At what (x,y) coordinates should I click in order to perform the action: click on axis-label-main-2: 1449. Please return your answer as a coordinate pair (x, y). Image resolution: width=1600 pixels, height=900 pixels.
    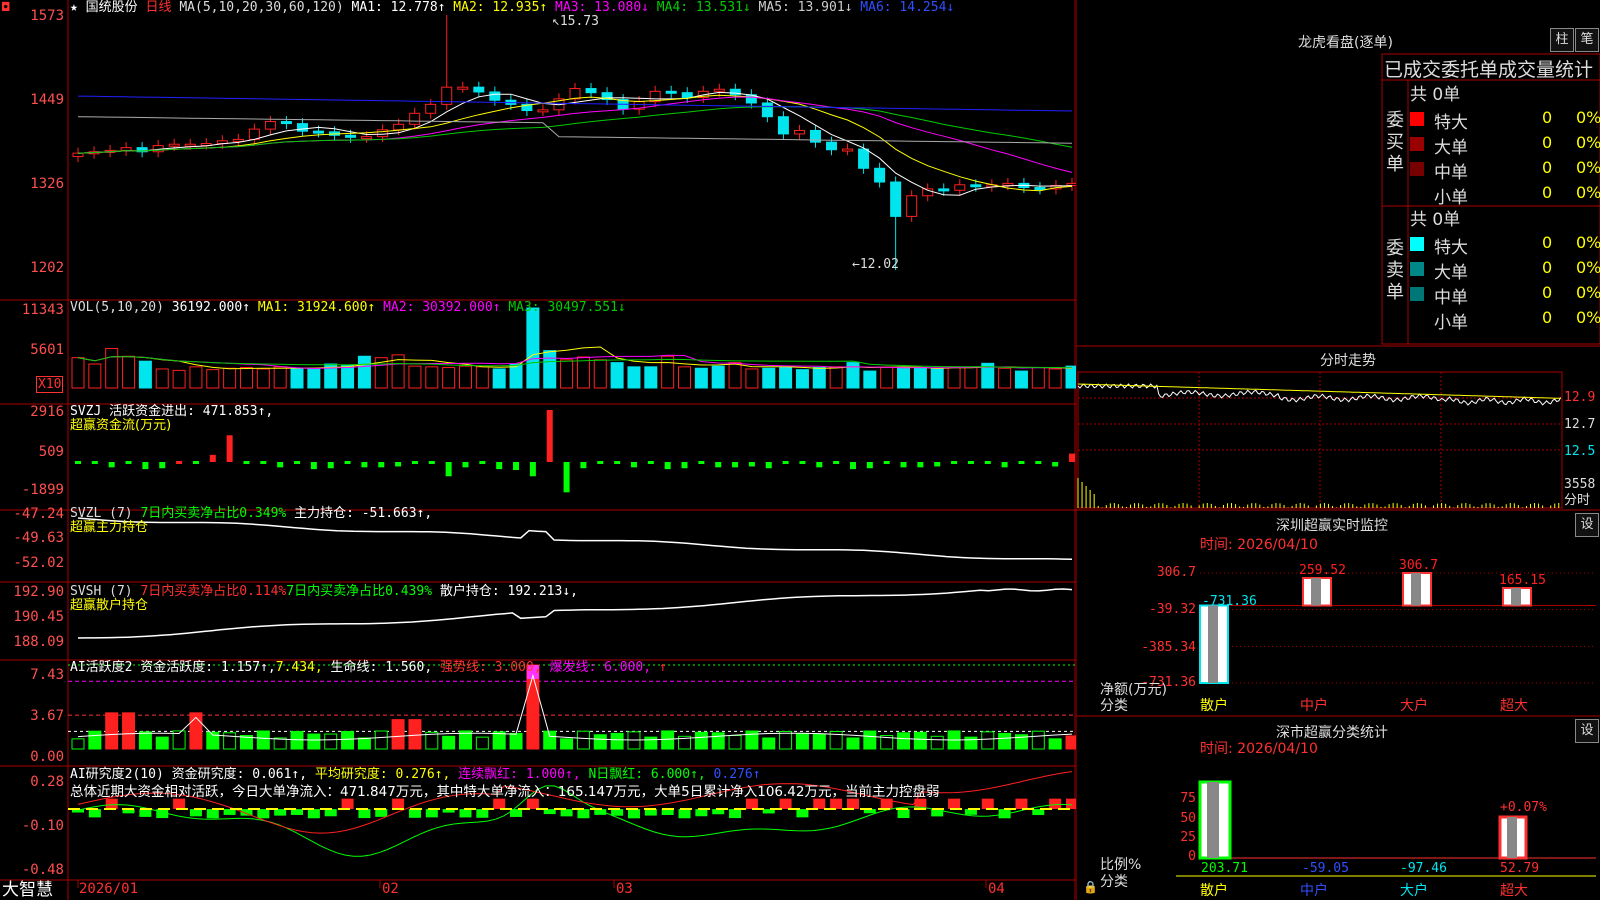
    Looking at the image, I should click on (47, 100).